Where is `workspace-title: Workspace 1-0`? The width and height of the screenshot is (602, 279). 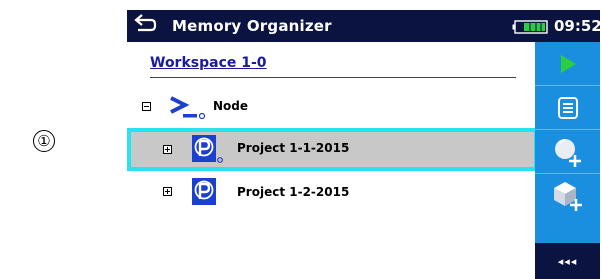 workspace-title: Workspace 1-0 is located at coordinates (208, 63).